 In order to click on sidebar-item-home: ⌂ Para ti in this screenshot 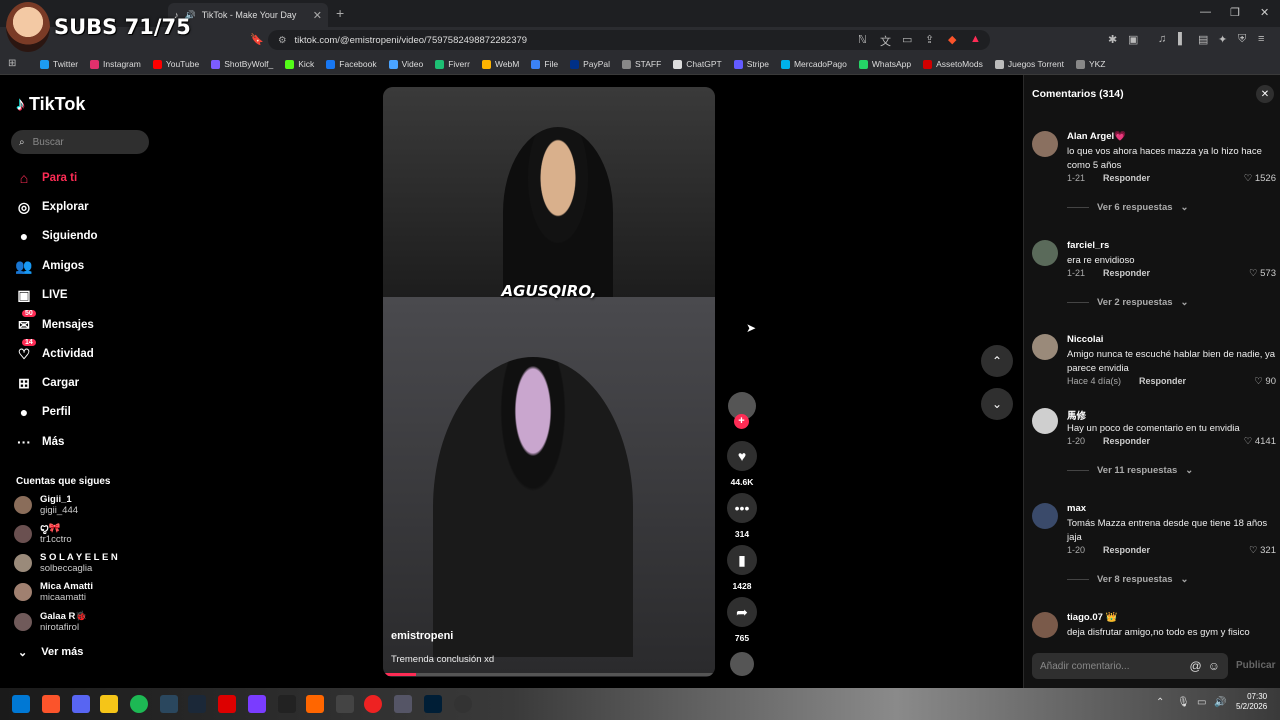, I will do `click(46, 178)`.